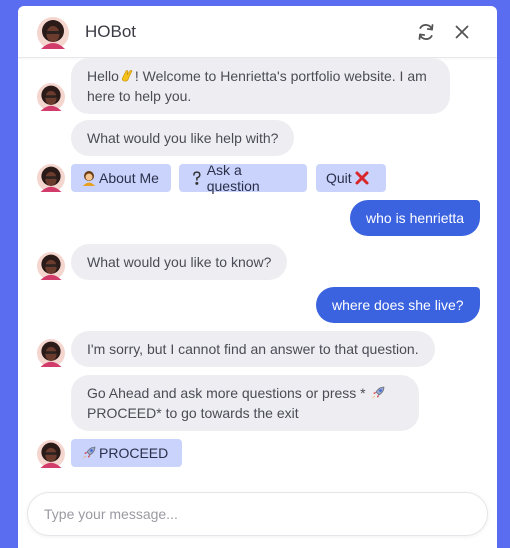 The image size is (510, 548). I want to click on bot-title: HOBot, so click(111, 31).